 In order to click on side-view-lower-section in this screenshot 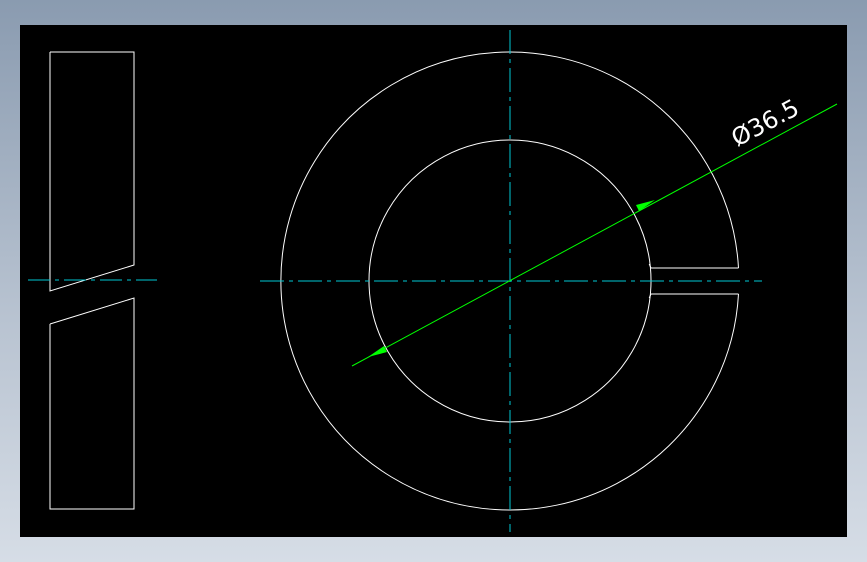, I will do `click(92, 403)`.